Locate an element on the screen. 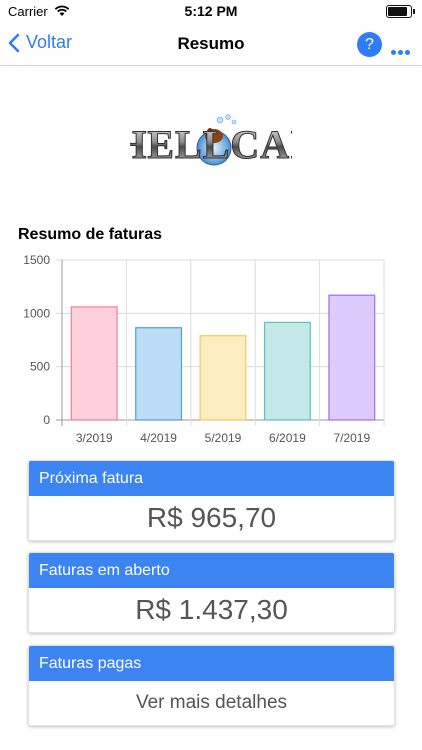 The image size is (422, 750). card-header: Faturas em aberto is located at coordinates (211, 570).